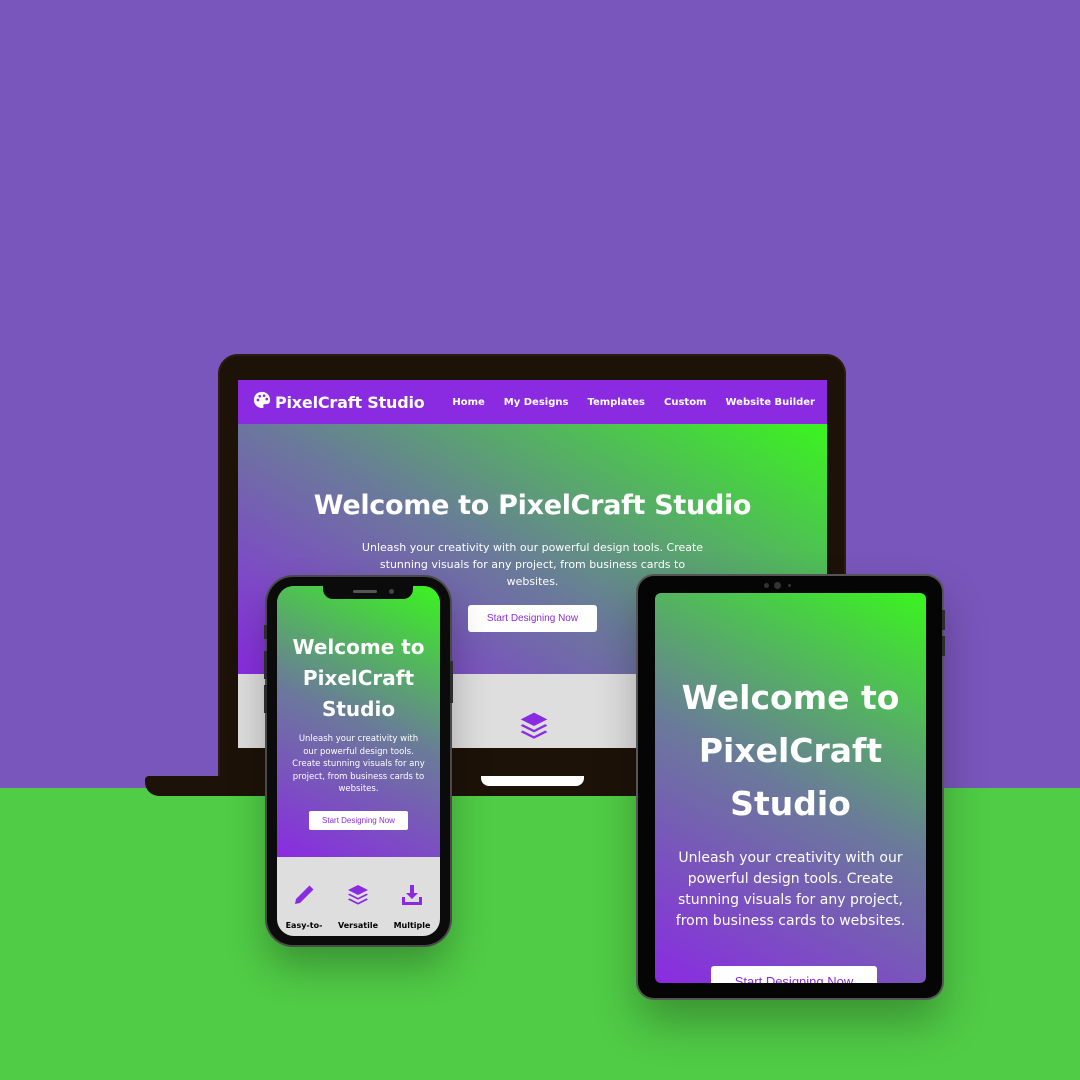 The width and height of the screenshot is (1080, 1080). What do you see at coordinates (391, 591) in the screenshot?
I see `phone-camera` at bounding box center [391, 591].